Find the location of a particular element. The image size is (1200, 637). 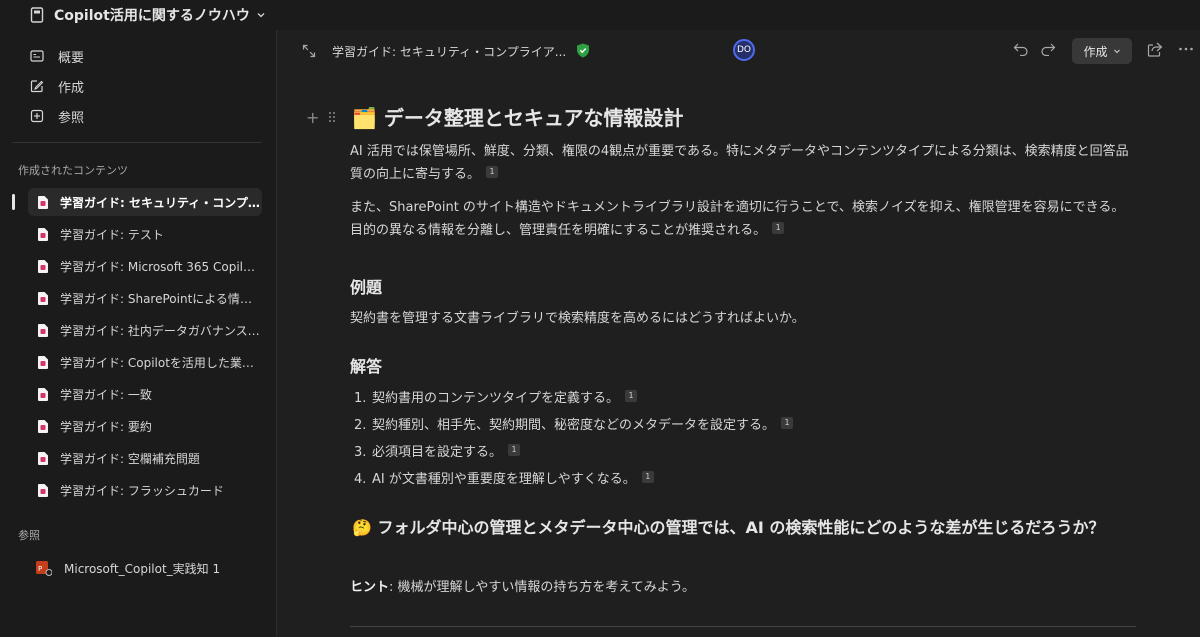

section-heading-text: データ整理とセキュアな情報設計 is located at coordinates (533, 118).